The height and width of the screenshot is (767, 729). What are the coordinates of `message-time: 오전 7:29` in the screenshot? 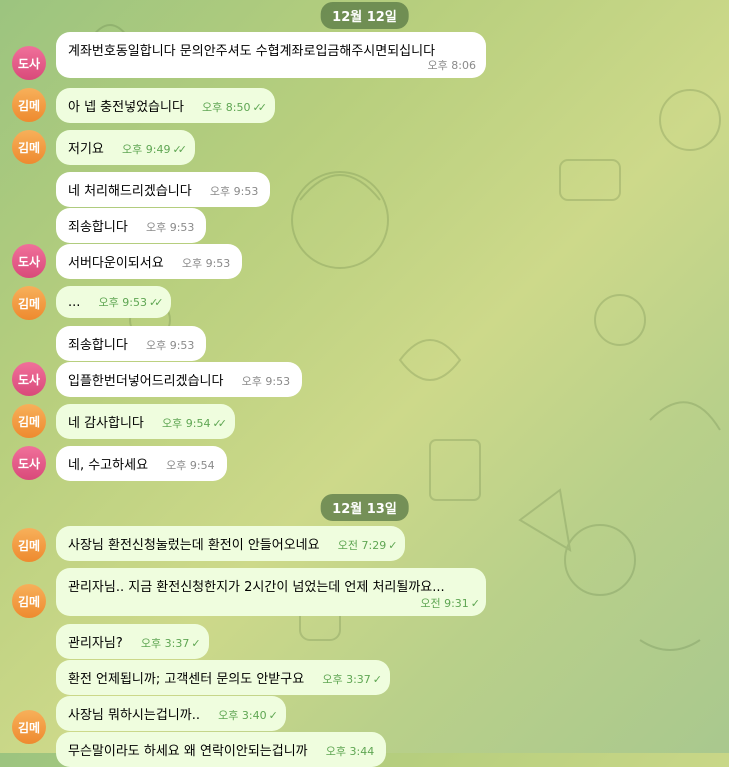 It's located at (362, 545).